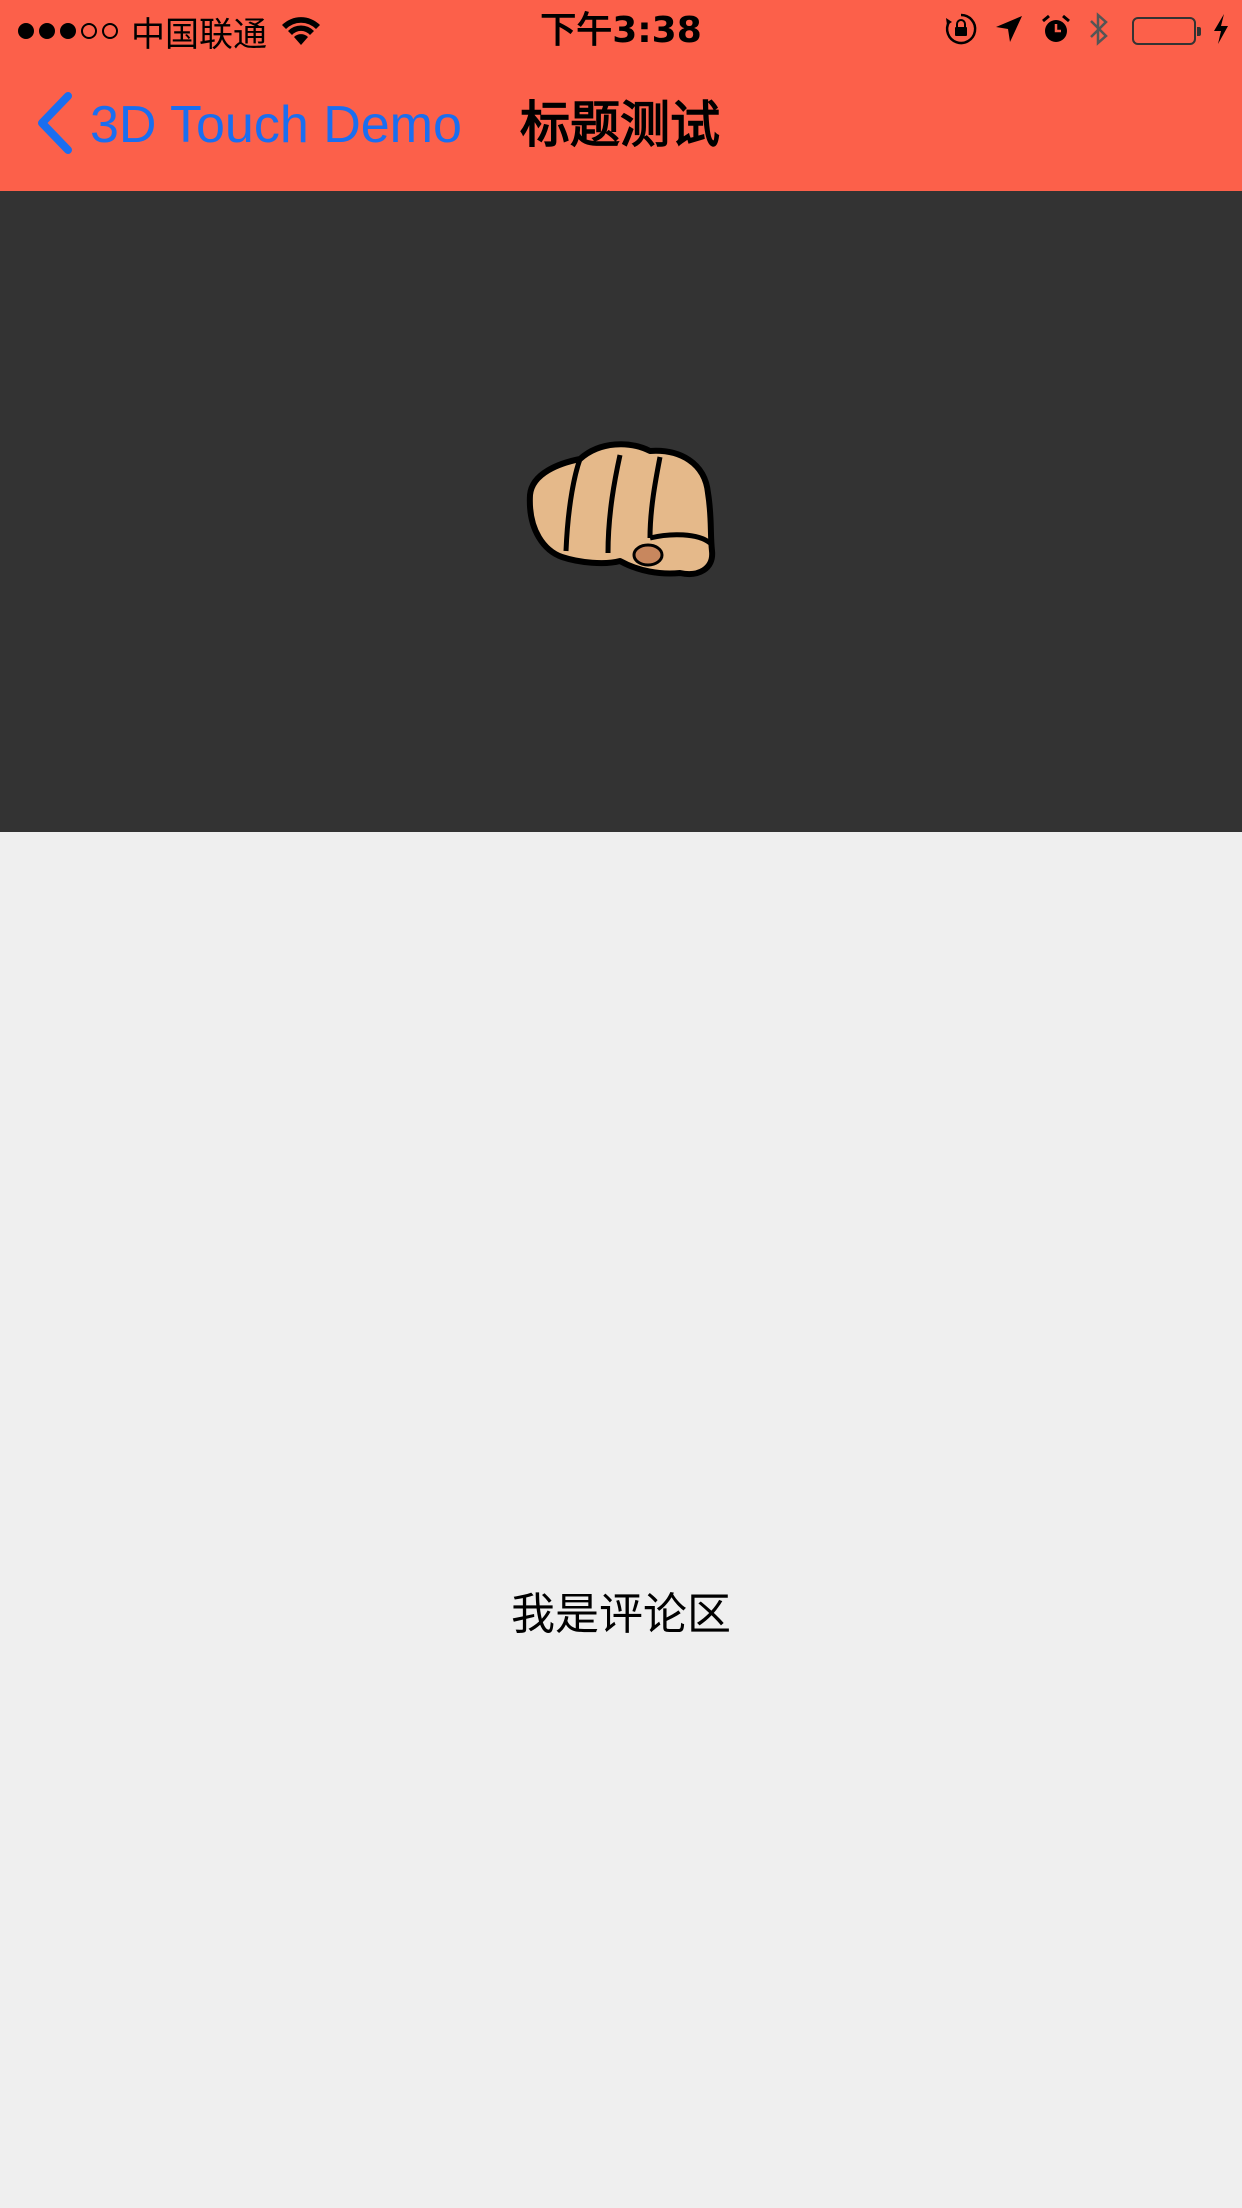  Describe the element at coordinates (1056, 31) in the screenshot. I see `alarm-icon` at that location.